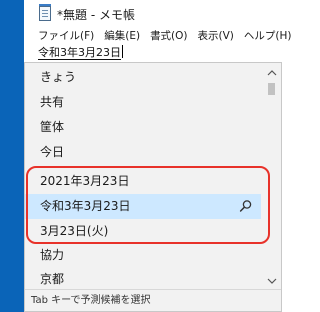 Image resolution: width=320 pixels, height=312 pixels. I want to click on candidate-item: 筐体, so click(143, 127).